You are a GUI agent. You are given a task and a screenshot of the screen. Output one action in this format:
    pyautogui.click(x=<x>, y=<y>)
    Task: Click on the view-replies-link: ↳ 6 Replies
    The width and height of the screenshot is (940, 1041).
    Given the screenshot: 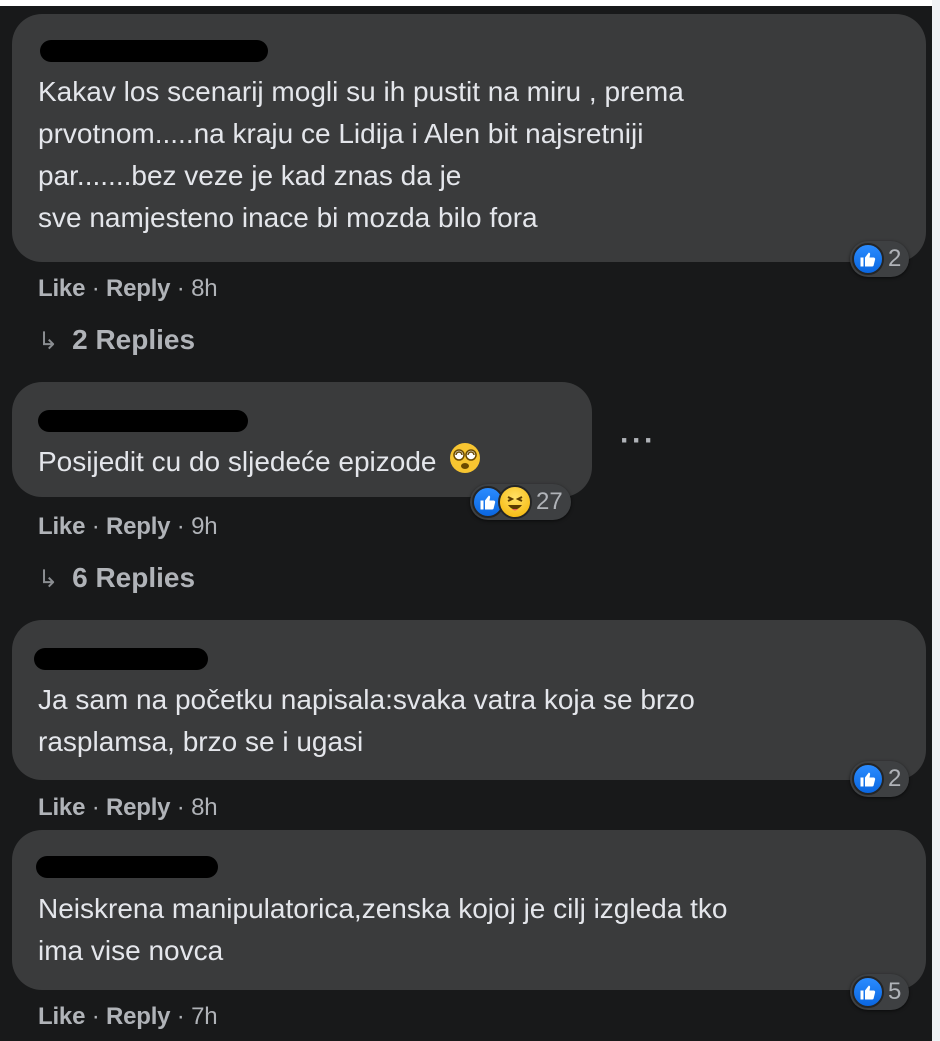 What is the action you would take?
    pyautogui.click(x=116, y=578)
    